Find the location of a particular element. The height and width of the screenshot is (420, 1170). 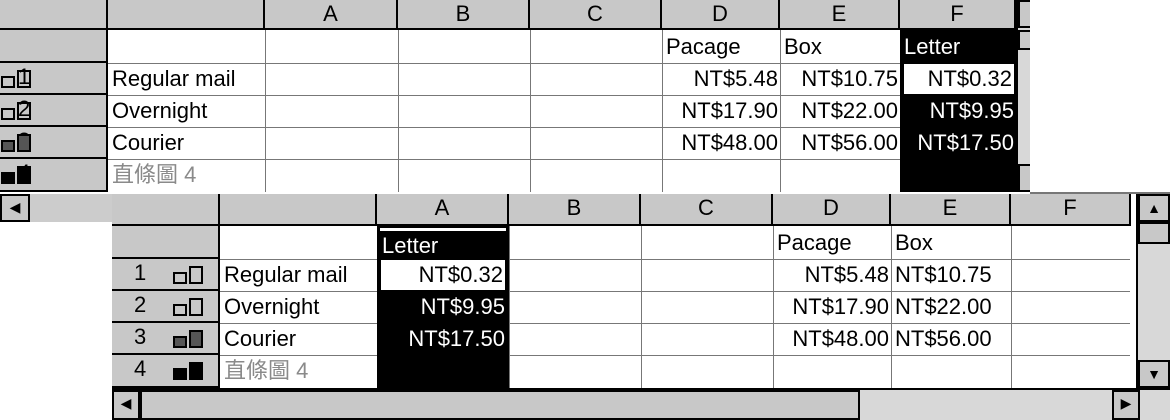

cell-F-active: NT$0.32 is located at coordinates (959, 80).